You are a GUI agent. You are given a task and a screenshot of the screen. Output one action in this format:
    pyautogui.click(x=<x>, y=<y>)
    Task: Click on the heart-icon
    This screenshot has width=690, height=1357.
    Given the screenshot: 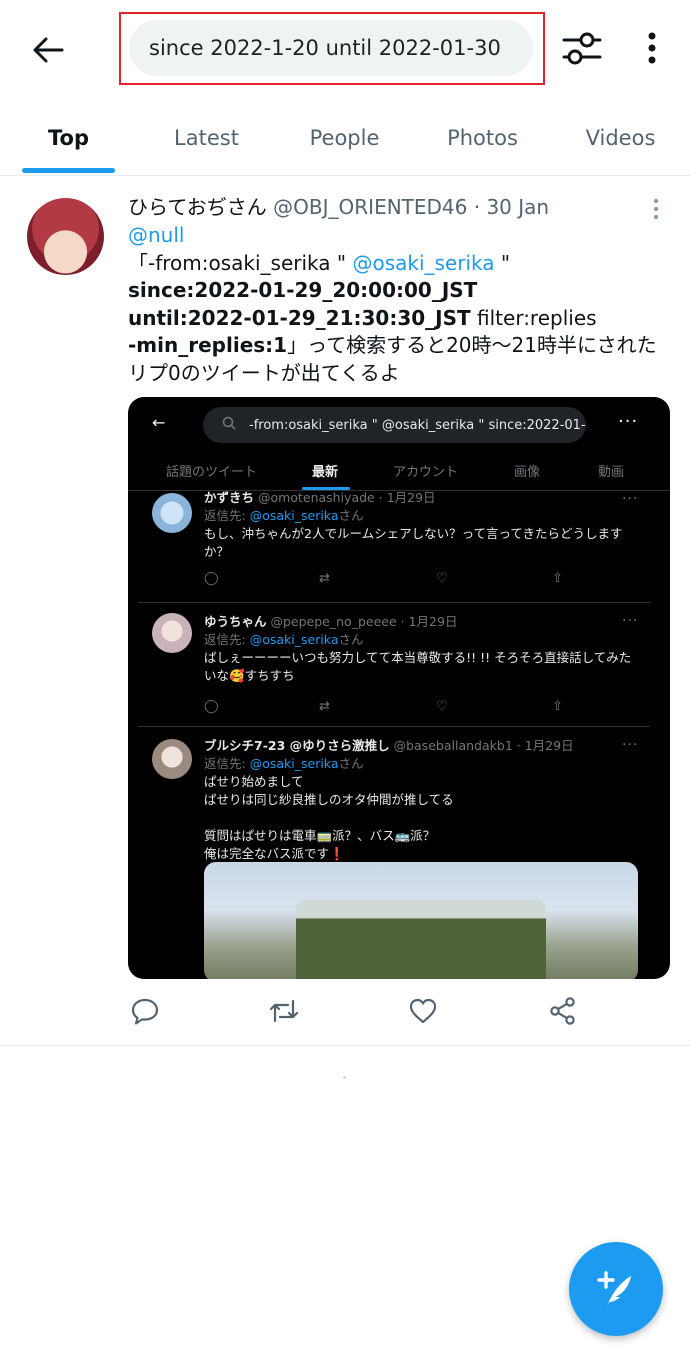 What is the action you would take?
    pyautogui.click(x=423, y=1011)
    